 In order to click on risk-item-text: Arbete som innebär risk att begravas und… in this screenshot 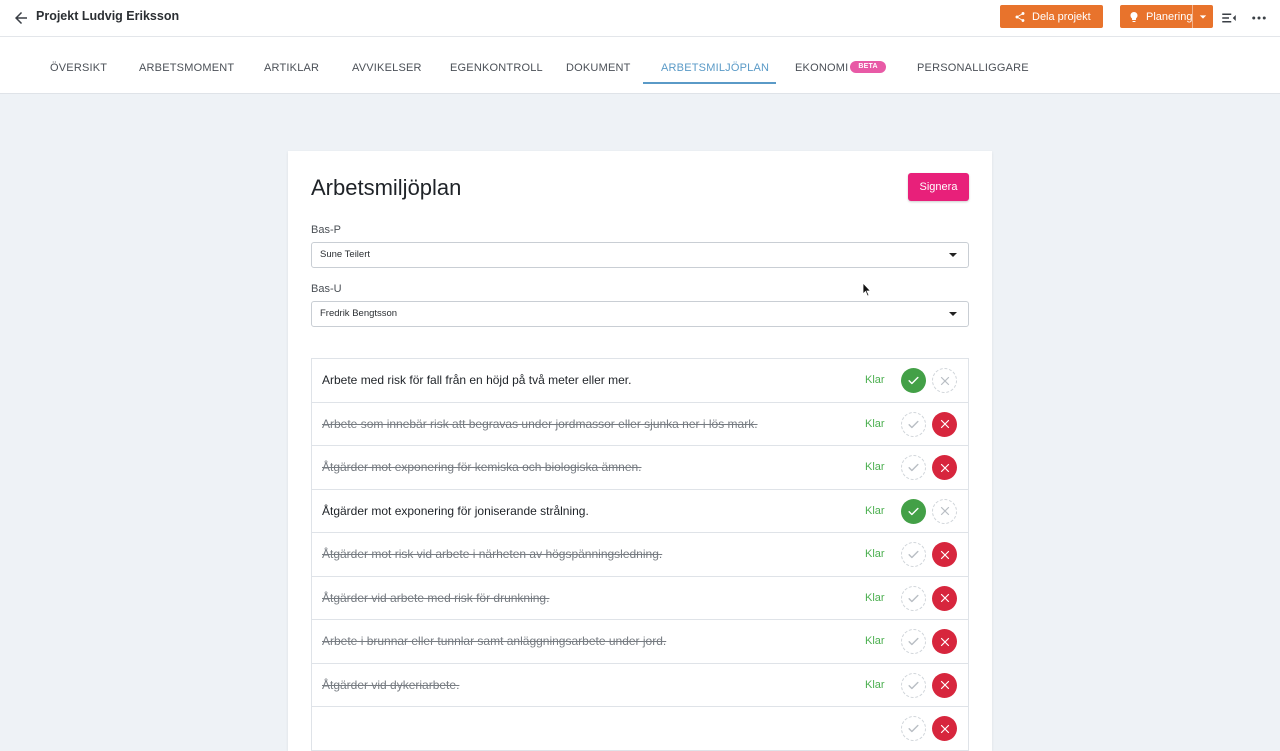, I will do `click(540, 423)`.